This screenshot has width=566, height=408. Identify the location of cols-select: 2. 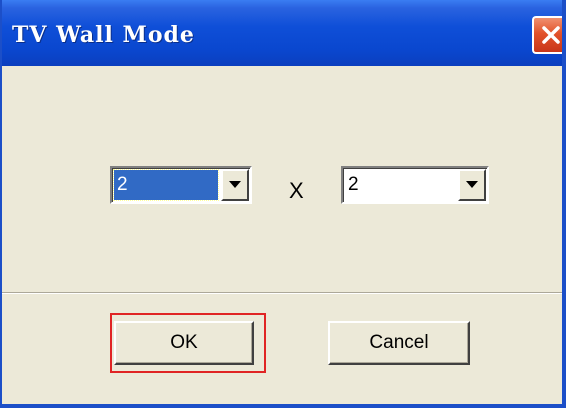
(415, 185).